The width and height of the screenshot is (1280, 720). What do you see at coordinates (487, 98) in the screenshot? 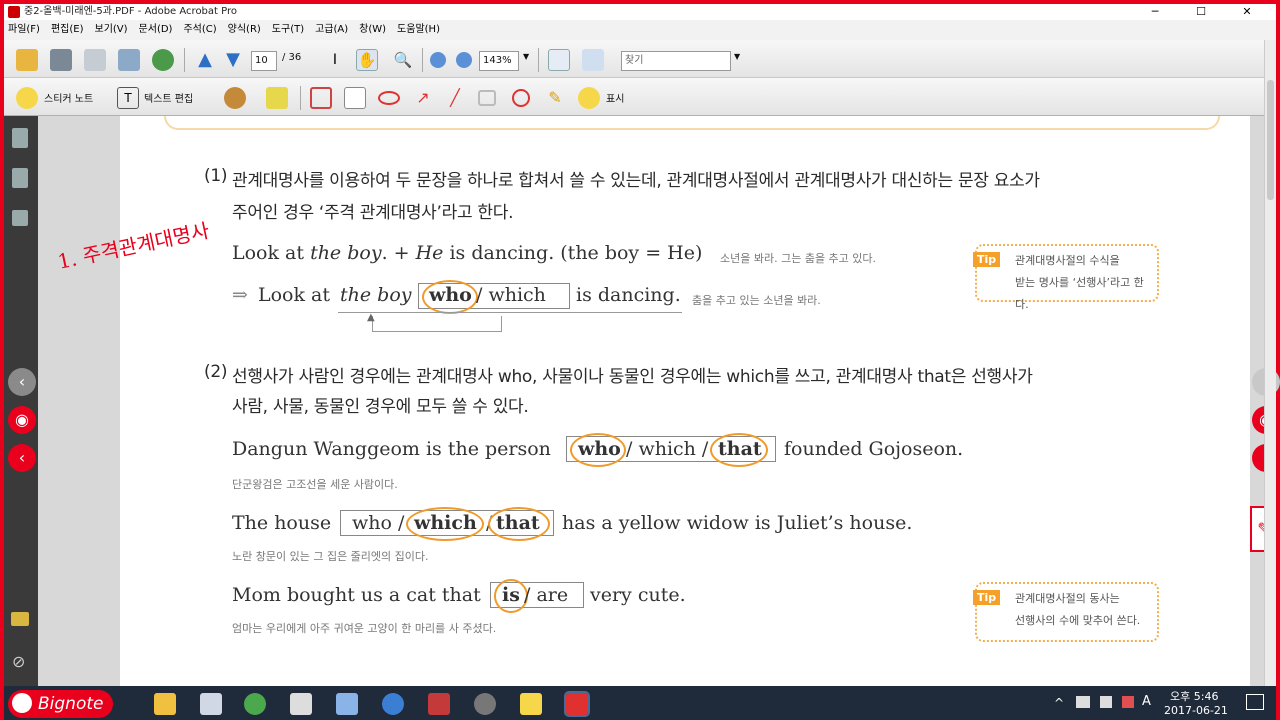
I see `rectangle-tool-icon` at bounding box center [487, 98].